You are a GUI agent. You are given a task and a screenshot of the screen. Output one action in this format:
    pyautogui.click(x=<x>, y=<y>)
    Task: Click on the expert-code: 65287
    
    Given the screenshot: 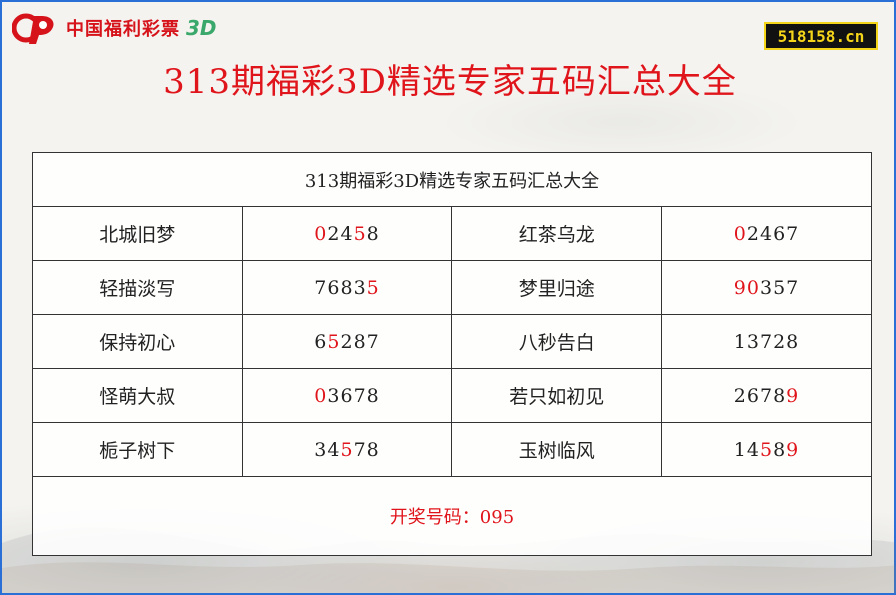 What is the action you would take?
    pyautogui.click(x=347, y=341)
    